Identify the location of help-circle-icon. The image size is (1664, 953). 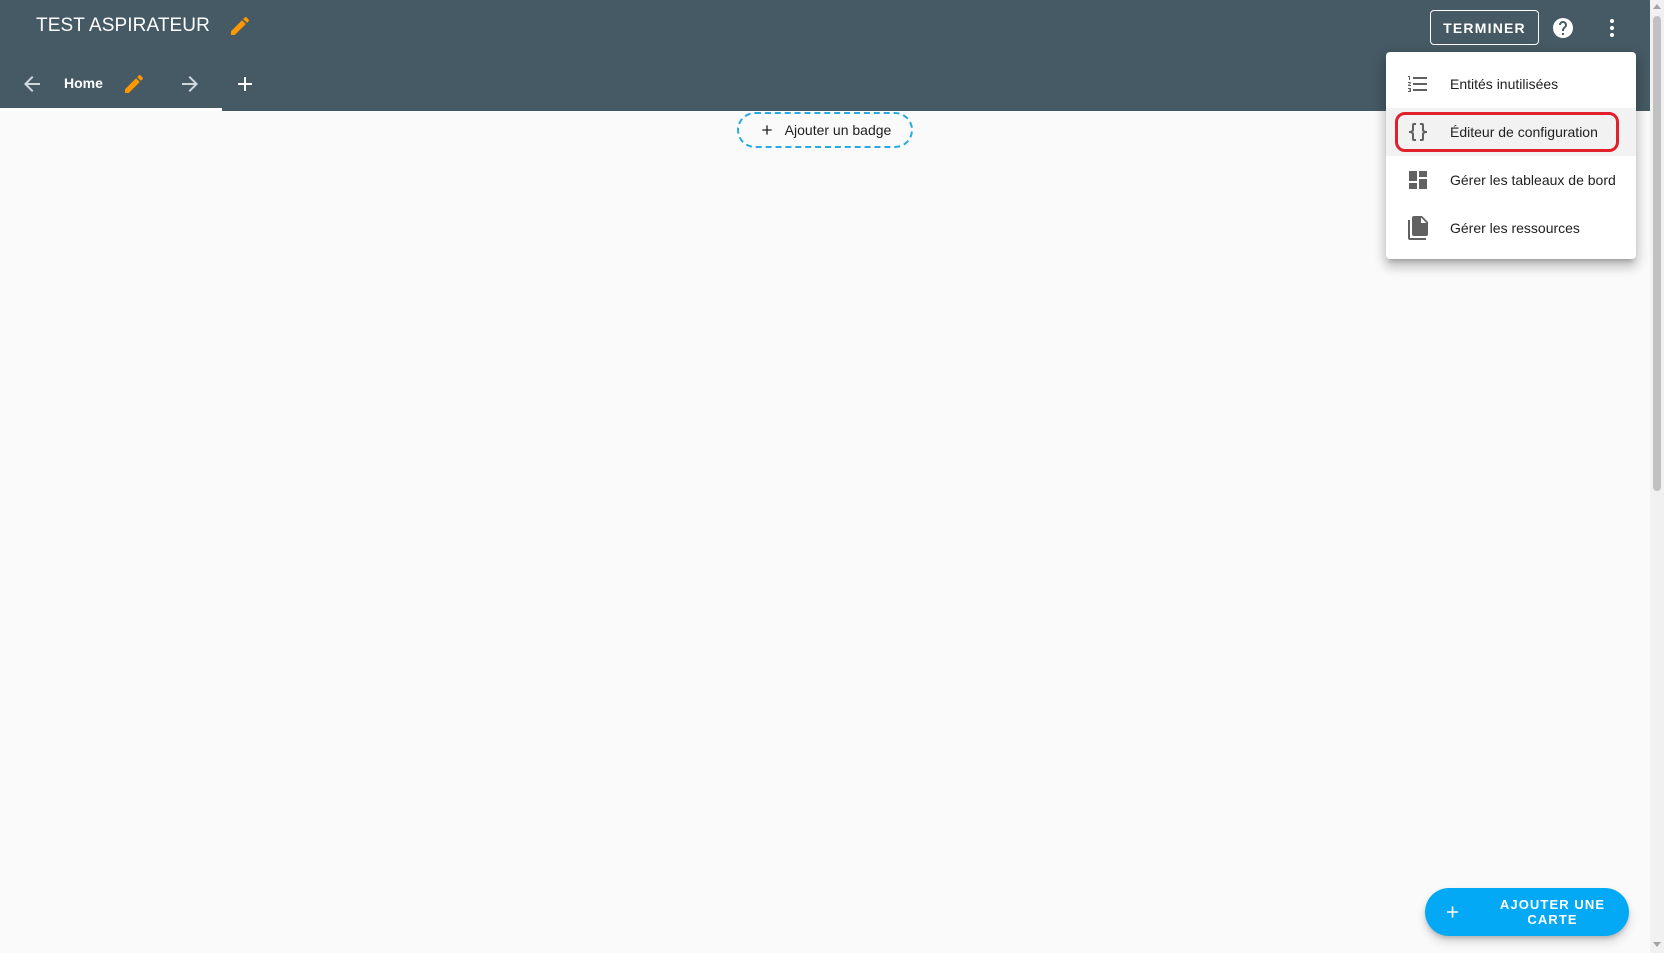
(1563, 28).